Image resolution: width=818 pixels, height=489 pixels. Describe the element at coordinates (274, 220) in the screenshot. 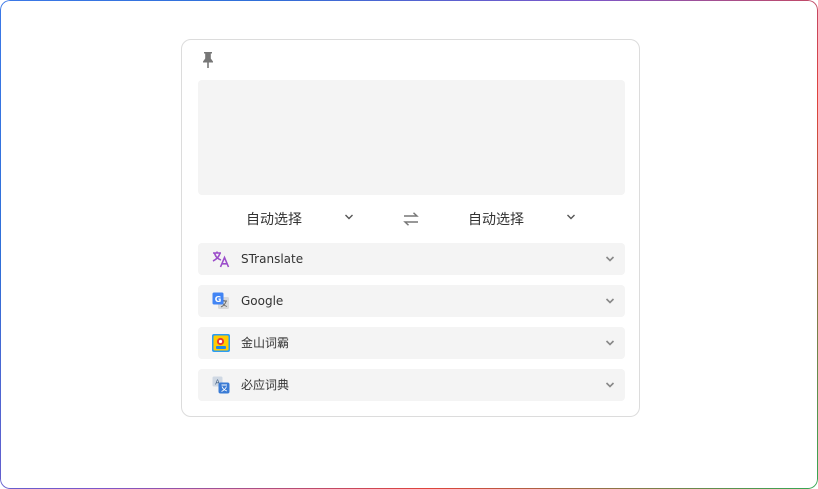

I see `source-language-label: 自动选择` at that location.